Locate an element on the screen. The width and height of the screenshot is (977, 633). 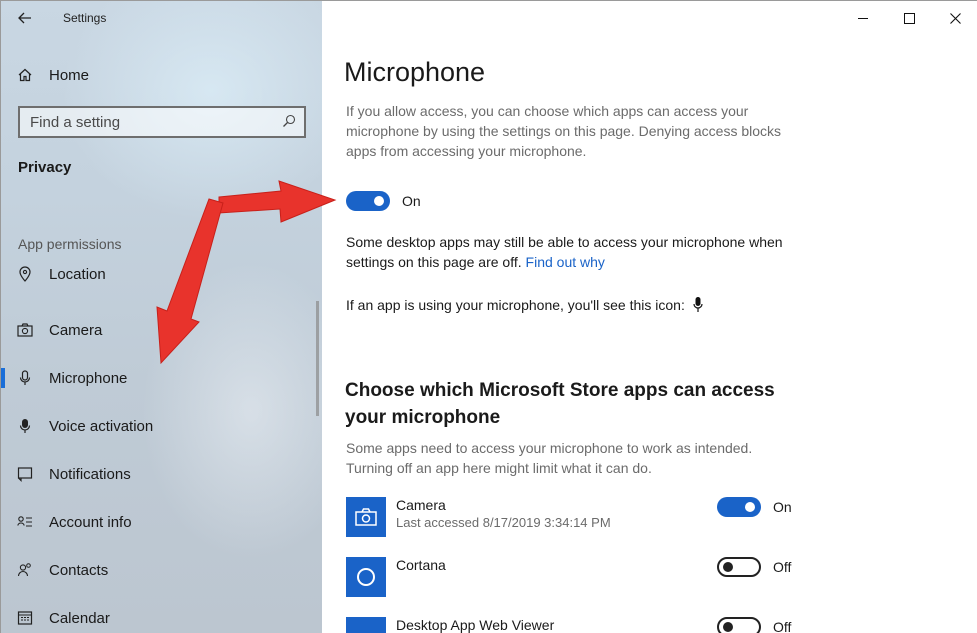
maximize-icon is located at coordinates (909, 18).